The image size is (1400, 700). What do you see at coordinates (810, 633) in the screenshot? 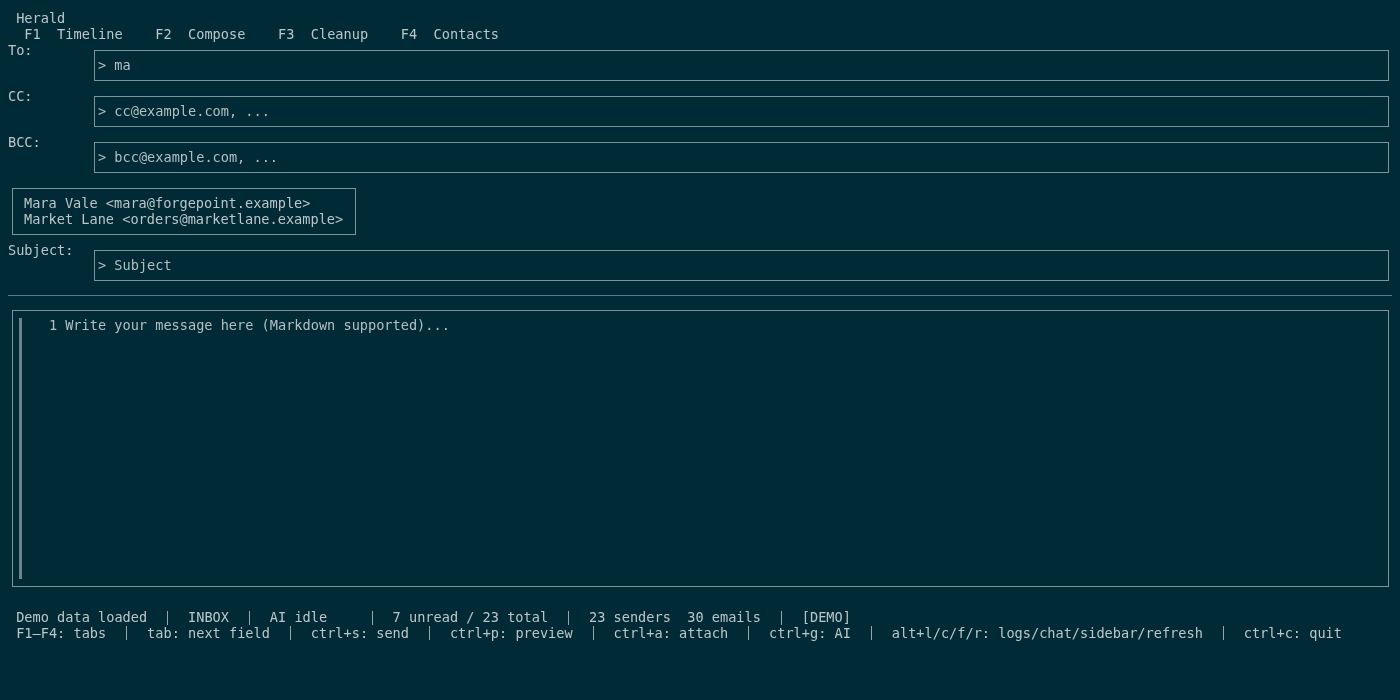
I see `shortcut-hint: ctrl+g: AI` at bounding box center [810, 633].